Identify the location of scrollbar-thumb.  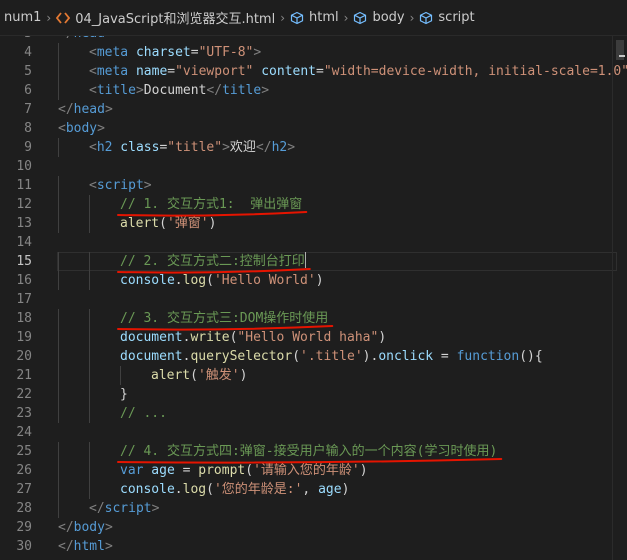
(620, 50).